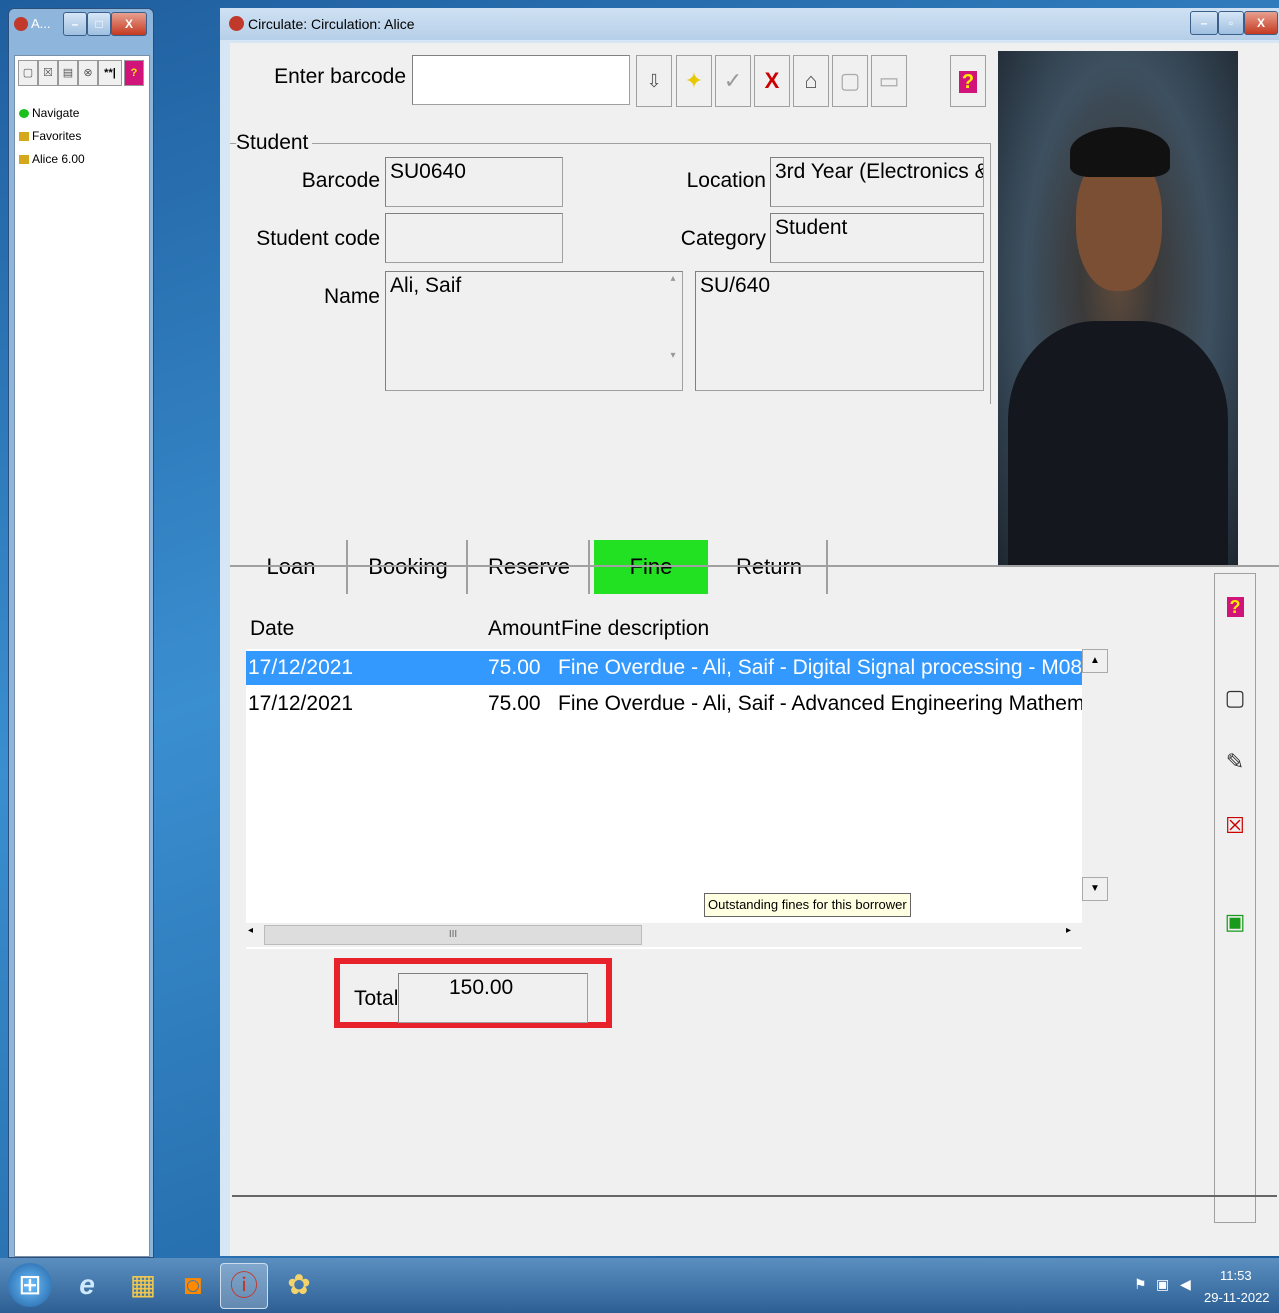  I want to click on location-field: 3rd Year (Electronics & Com, so click(877, 182).